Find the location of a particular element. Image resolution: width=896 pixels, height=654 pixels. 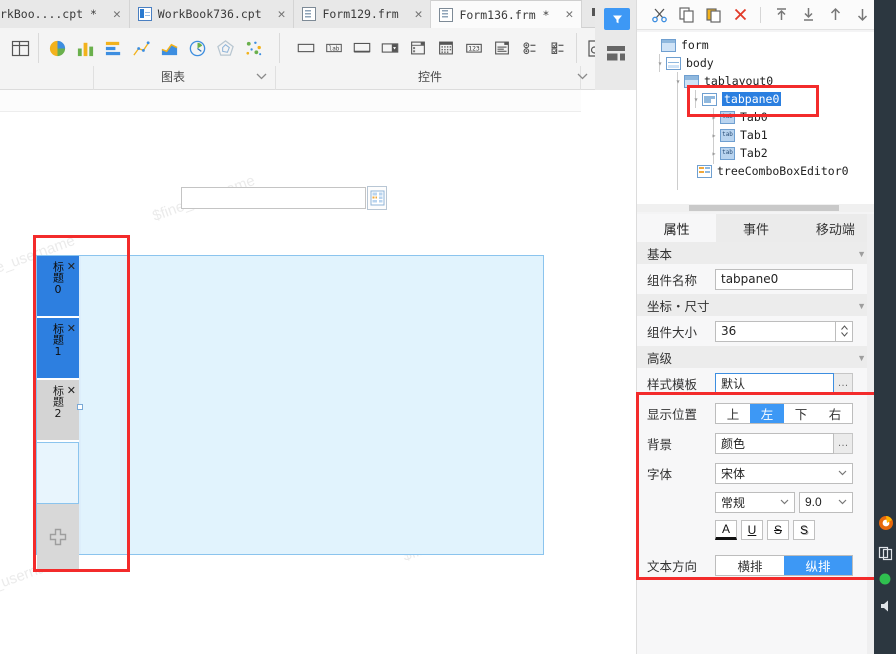

number-field-icon: 123 is located at coordinates (474, 48).